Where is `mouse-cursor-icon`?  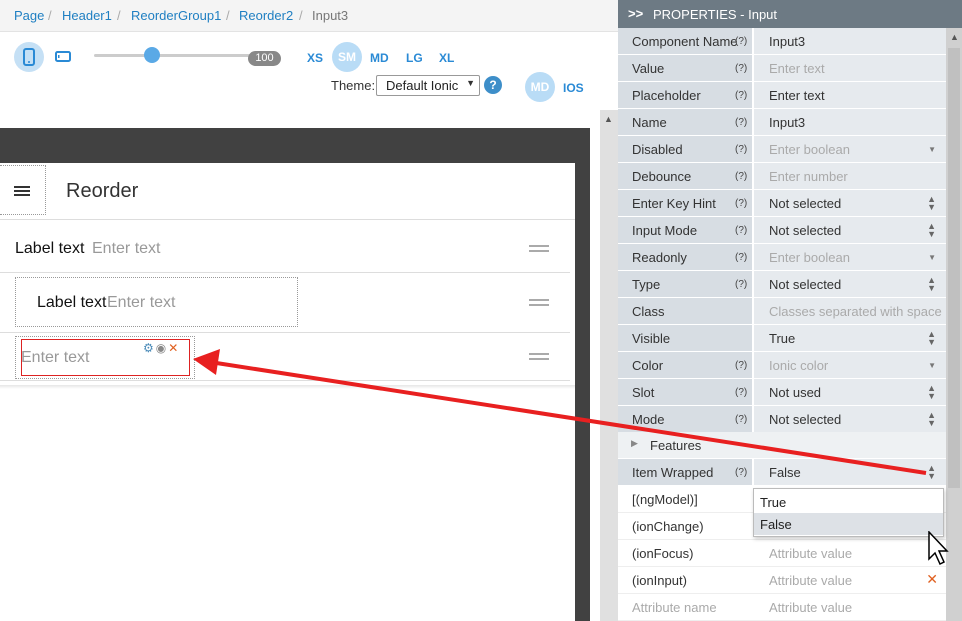
mouse-cursor-icon is located at coordinates (938, 548).